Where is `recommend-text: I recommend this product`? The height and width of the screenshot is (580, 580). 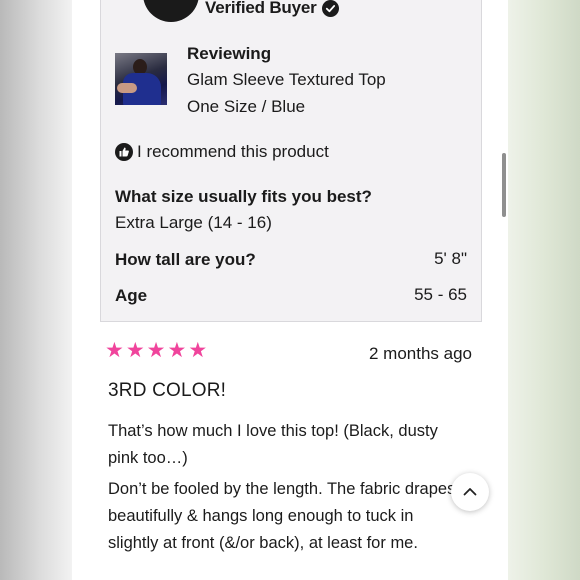 recommend-text: I recommend this product is located at coordinates (233, 151).